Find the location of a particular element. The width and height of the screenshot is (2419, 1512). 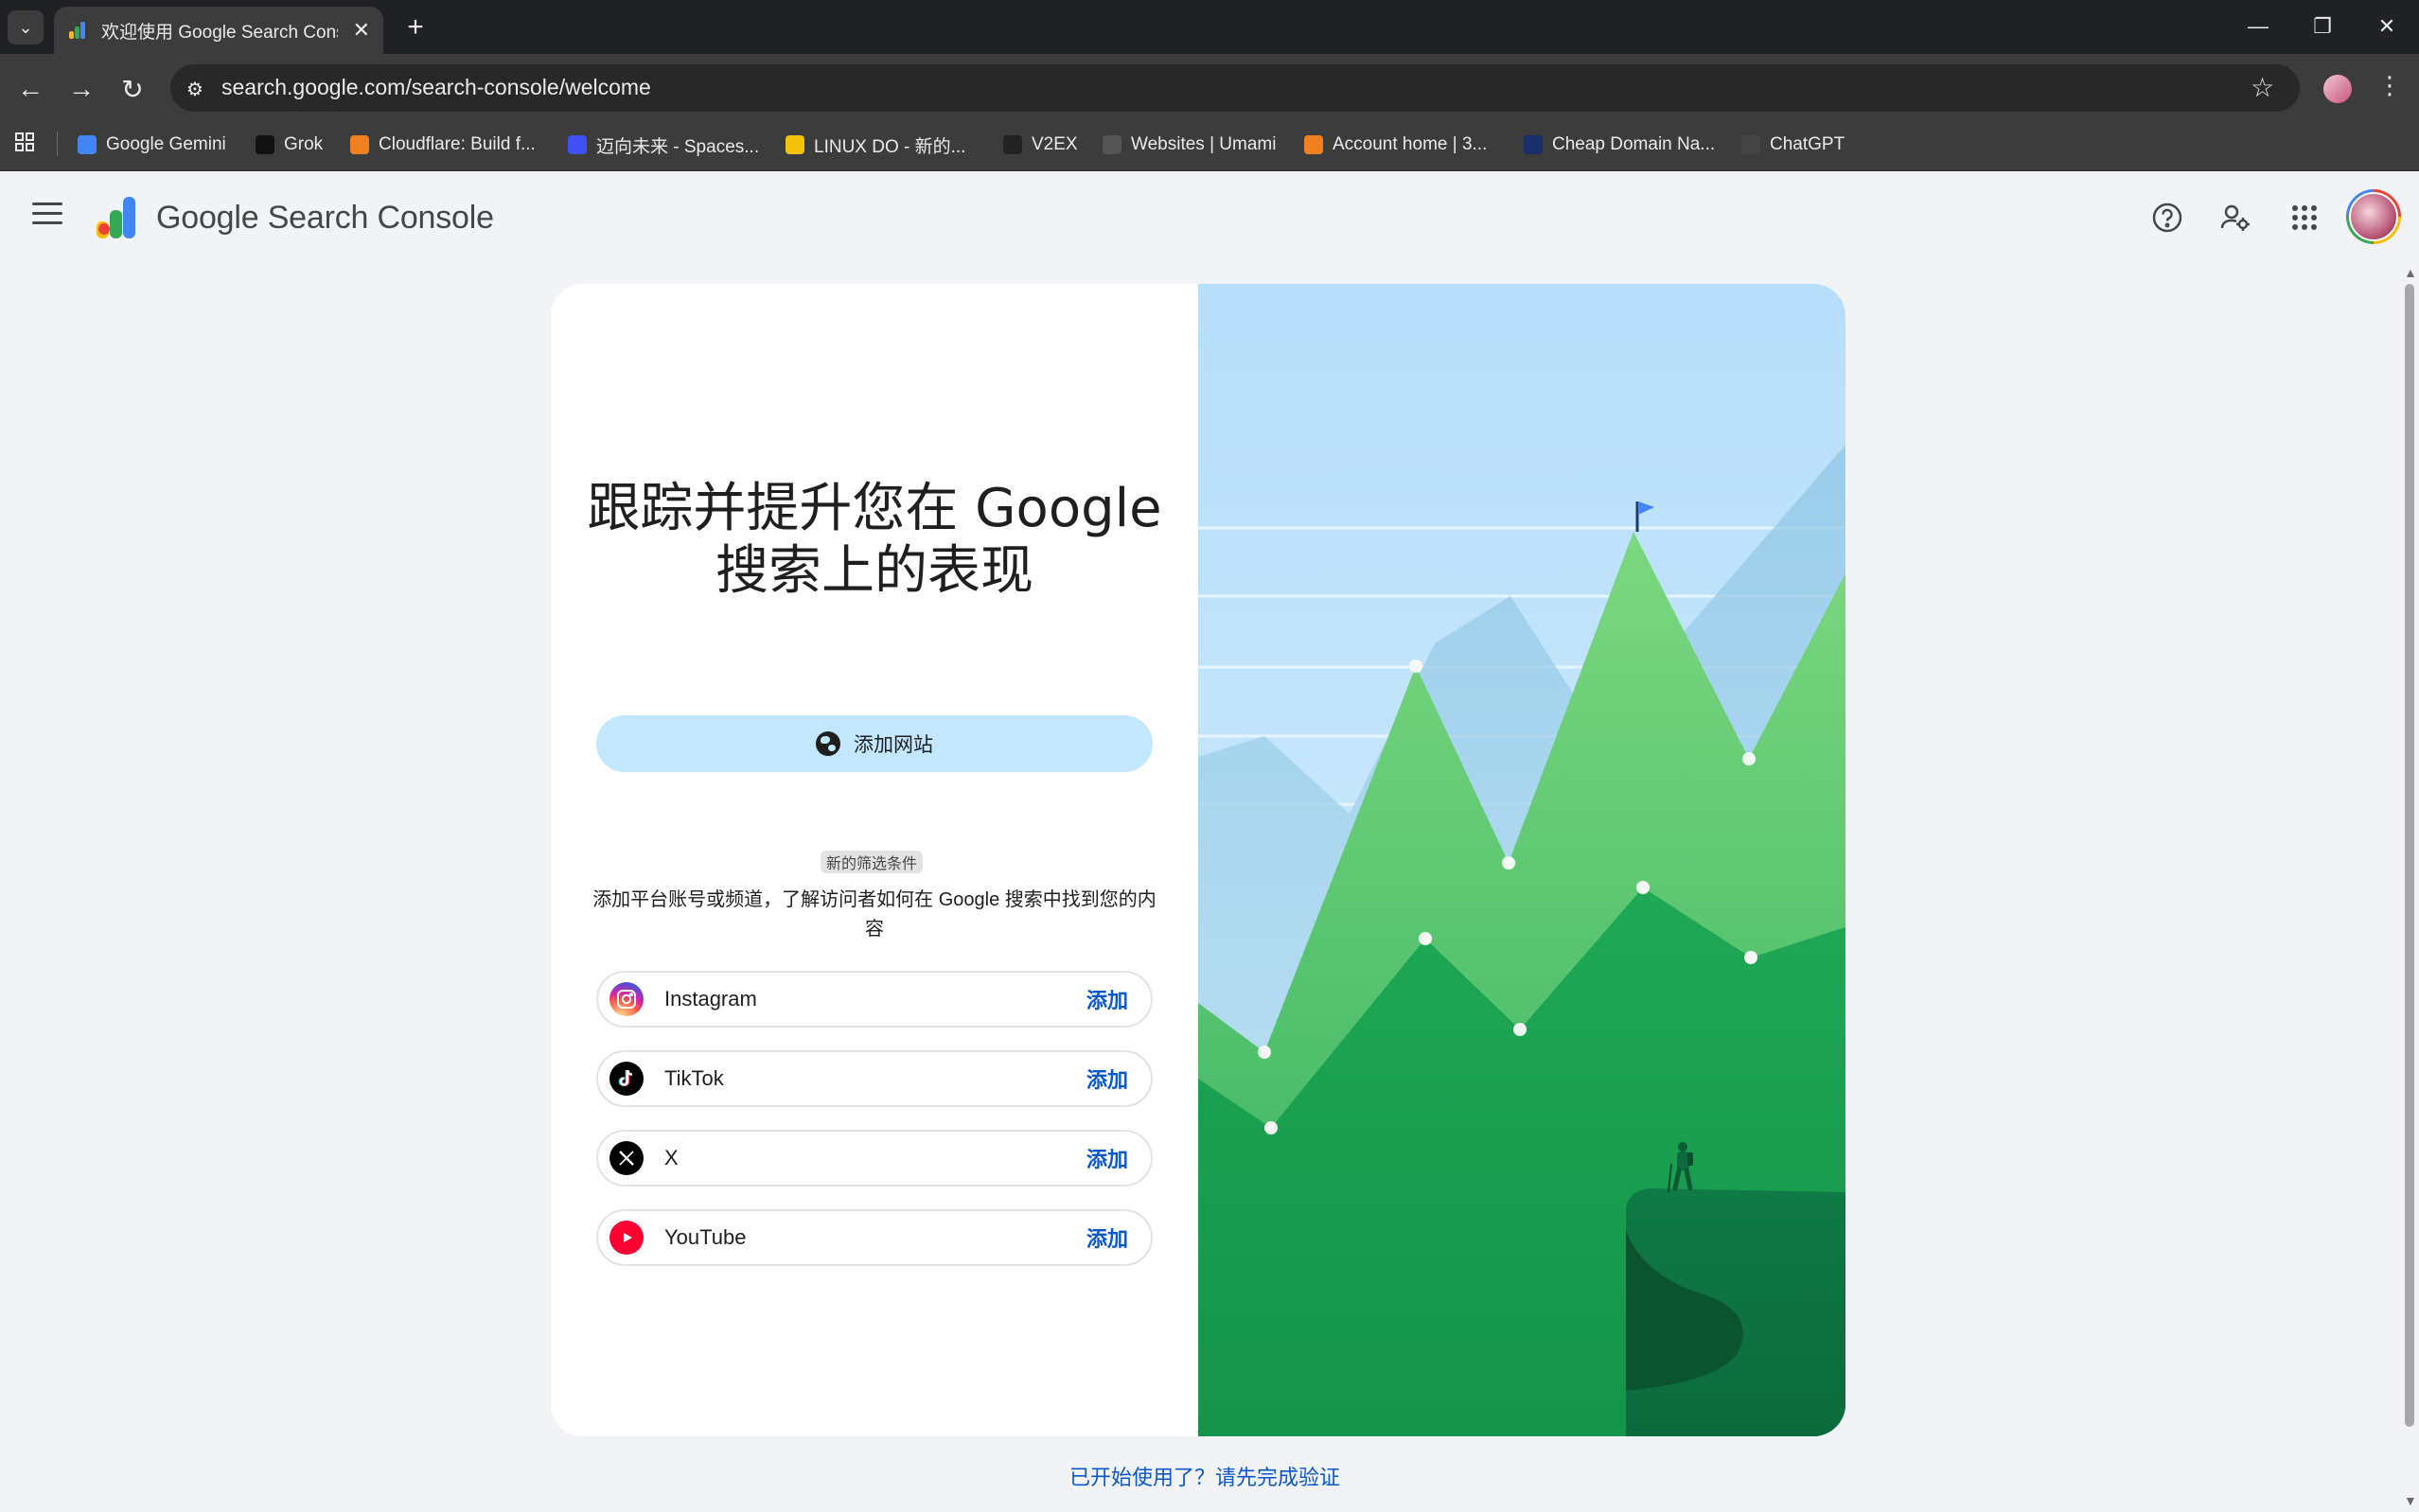

bookmark-item: V2EX is located at coordinates (1040, 145).